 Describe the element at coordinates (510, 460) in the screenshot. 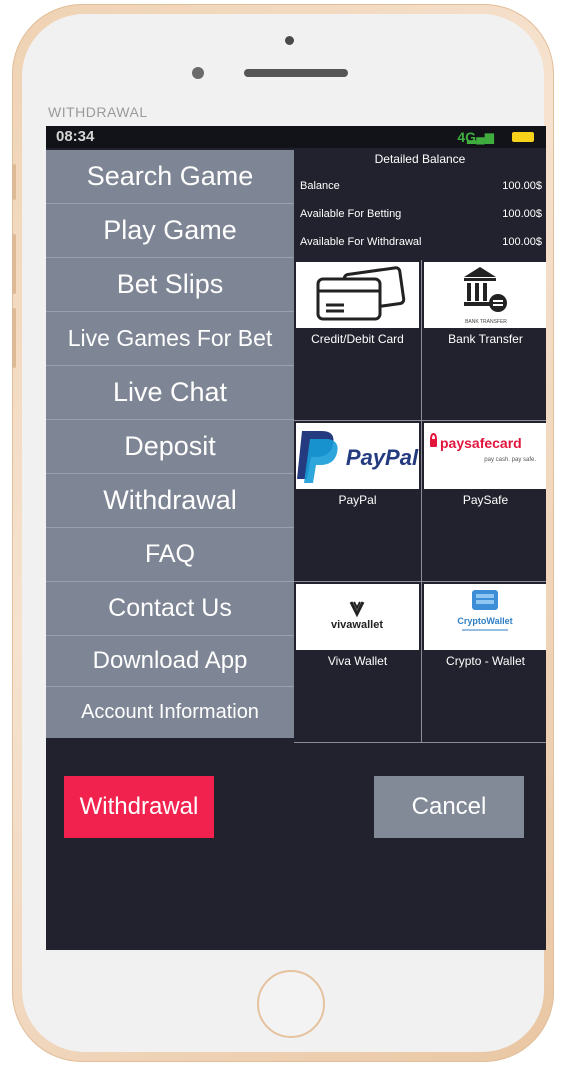

I see `paysafe-tagline: pay cash. pay safe.` at that location.